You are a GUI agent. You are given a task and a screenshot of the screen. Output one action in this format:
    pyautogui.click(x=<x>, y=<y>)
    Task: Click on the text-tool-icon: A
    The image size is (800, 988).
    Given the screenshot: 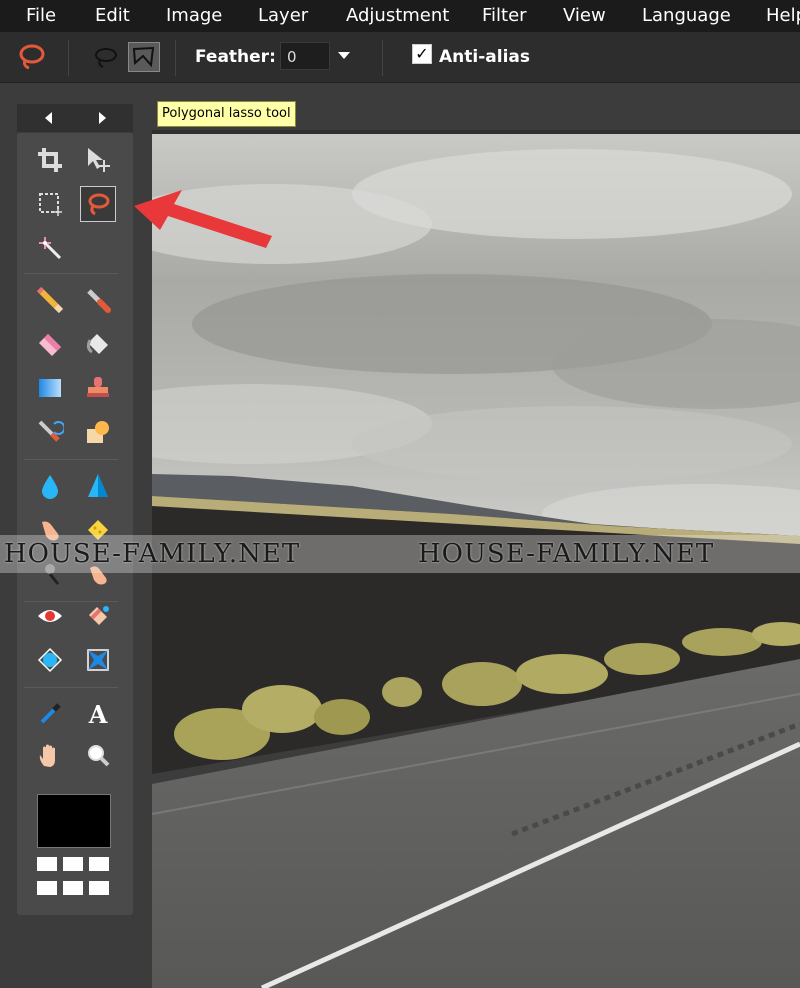 What is the action you would take?
    pyautogui.click(x=98, y=714)
    